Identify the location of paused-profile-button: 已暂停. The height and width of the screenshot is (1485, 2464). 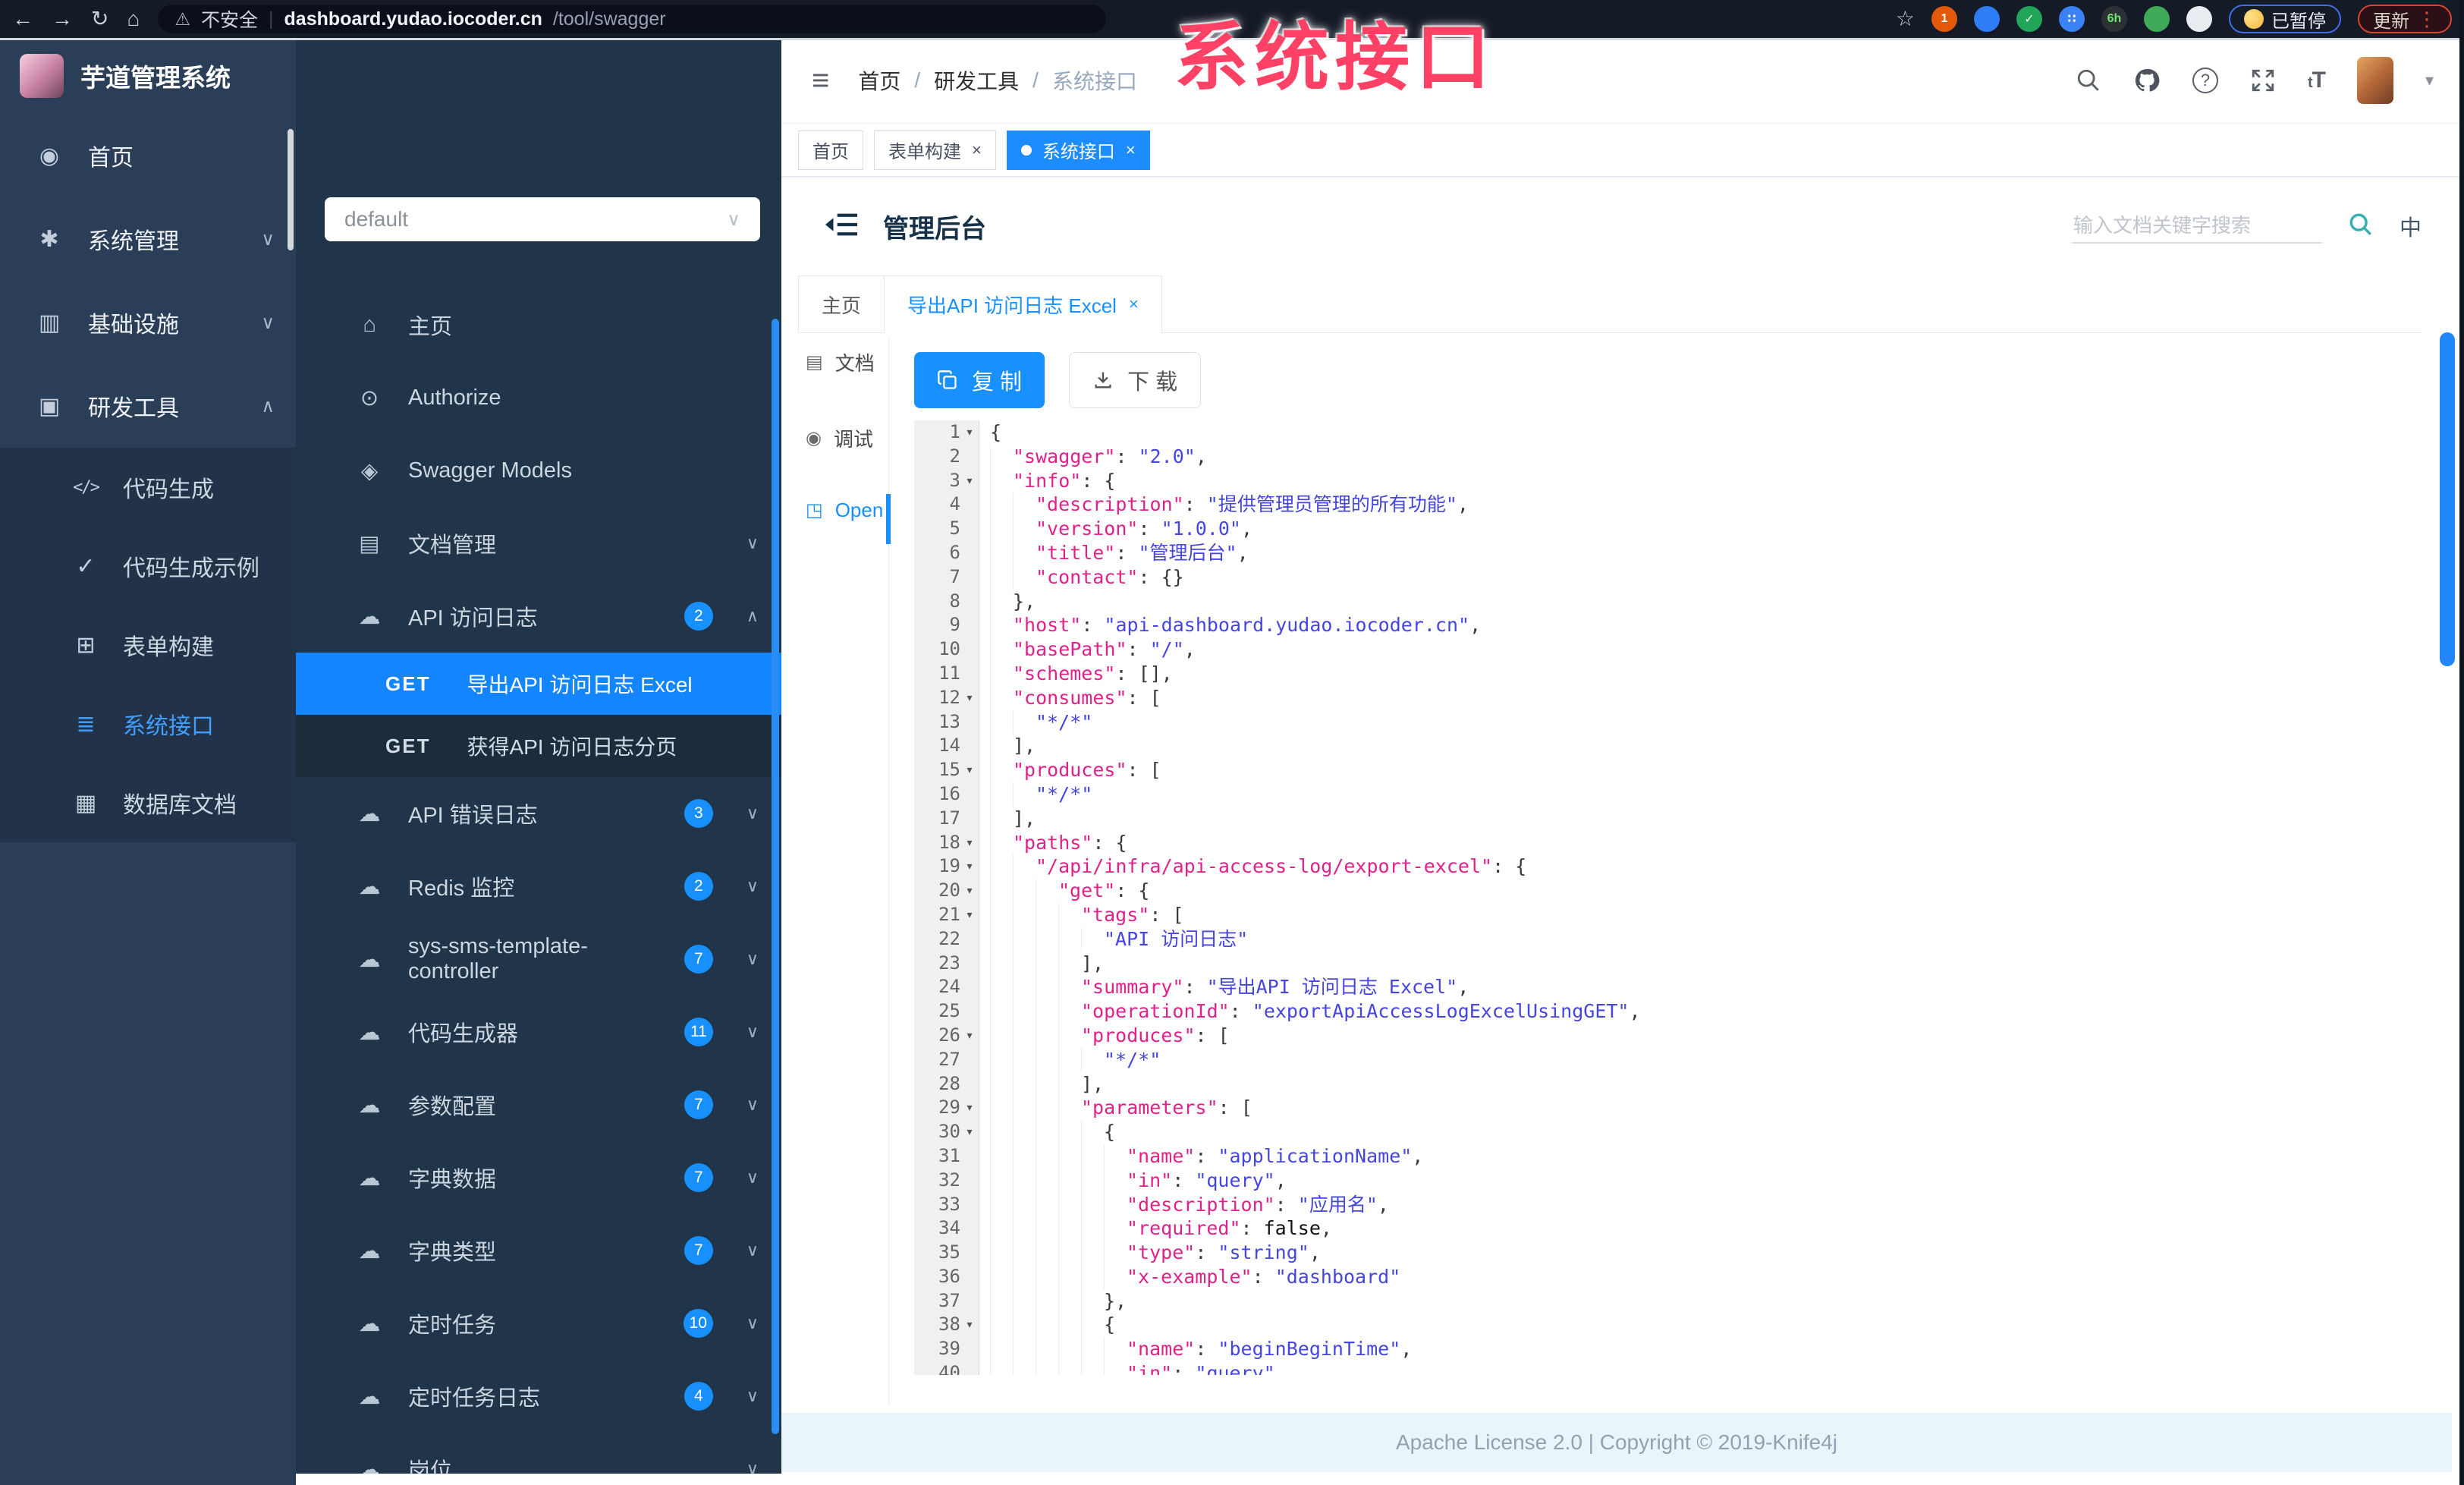
(2285, 19).